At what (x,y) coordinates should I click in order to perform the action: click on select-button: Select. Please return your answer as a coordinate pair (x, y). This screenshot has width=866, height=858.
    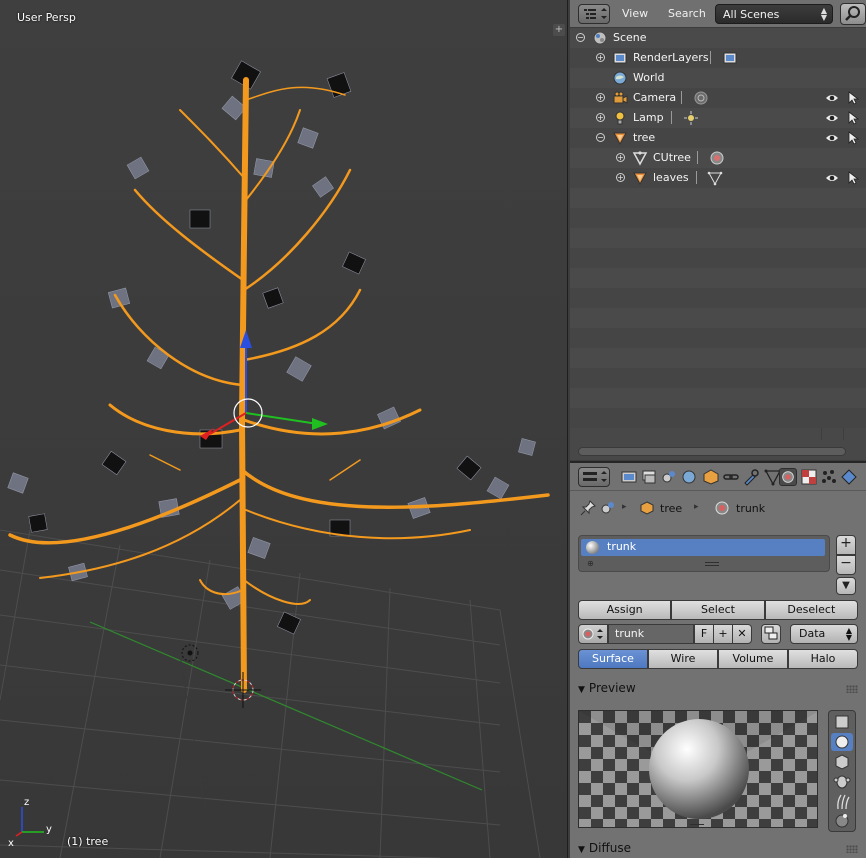
    Looking at the image, I should click on (718, 610).